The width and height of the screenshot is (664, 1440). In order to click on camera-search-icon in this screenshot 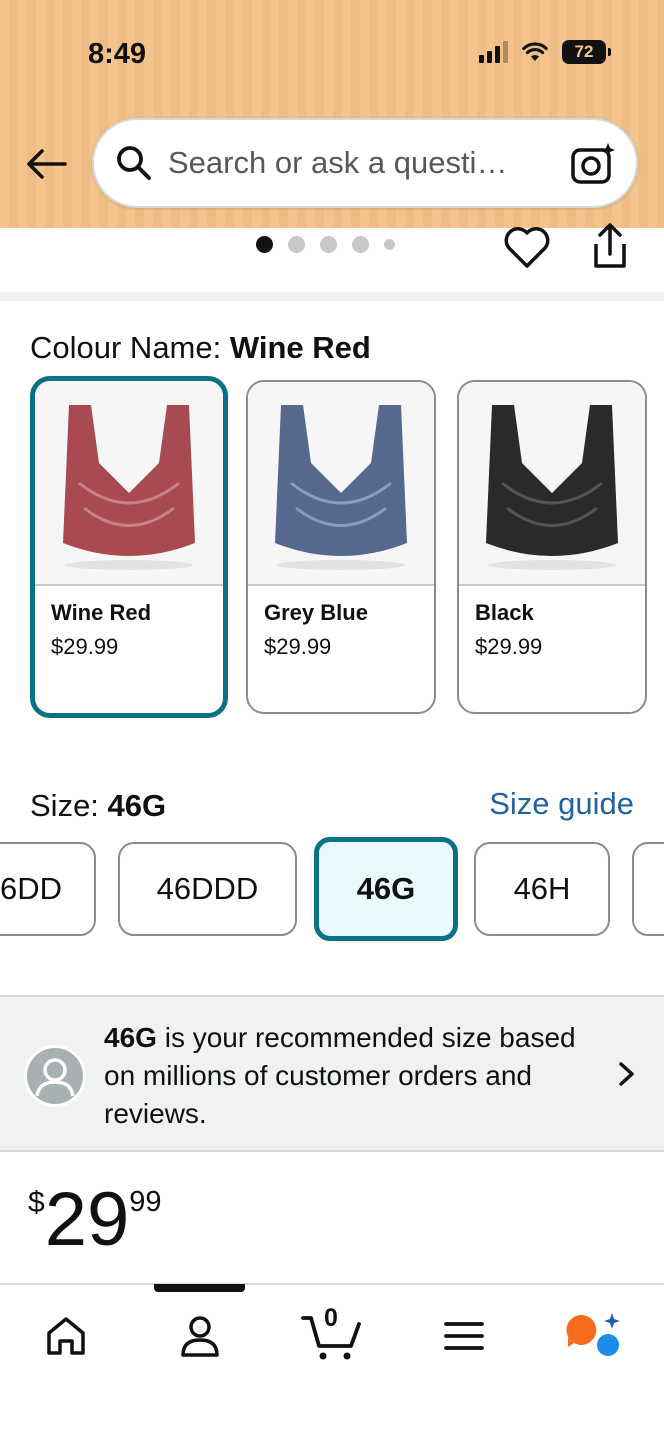, I will do `click(593, 165)`.